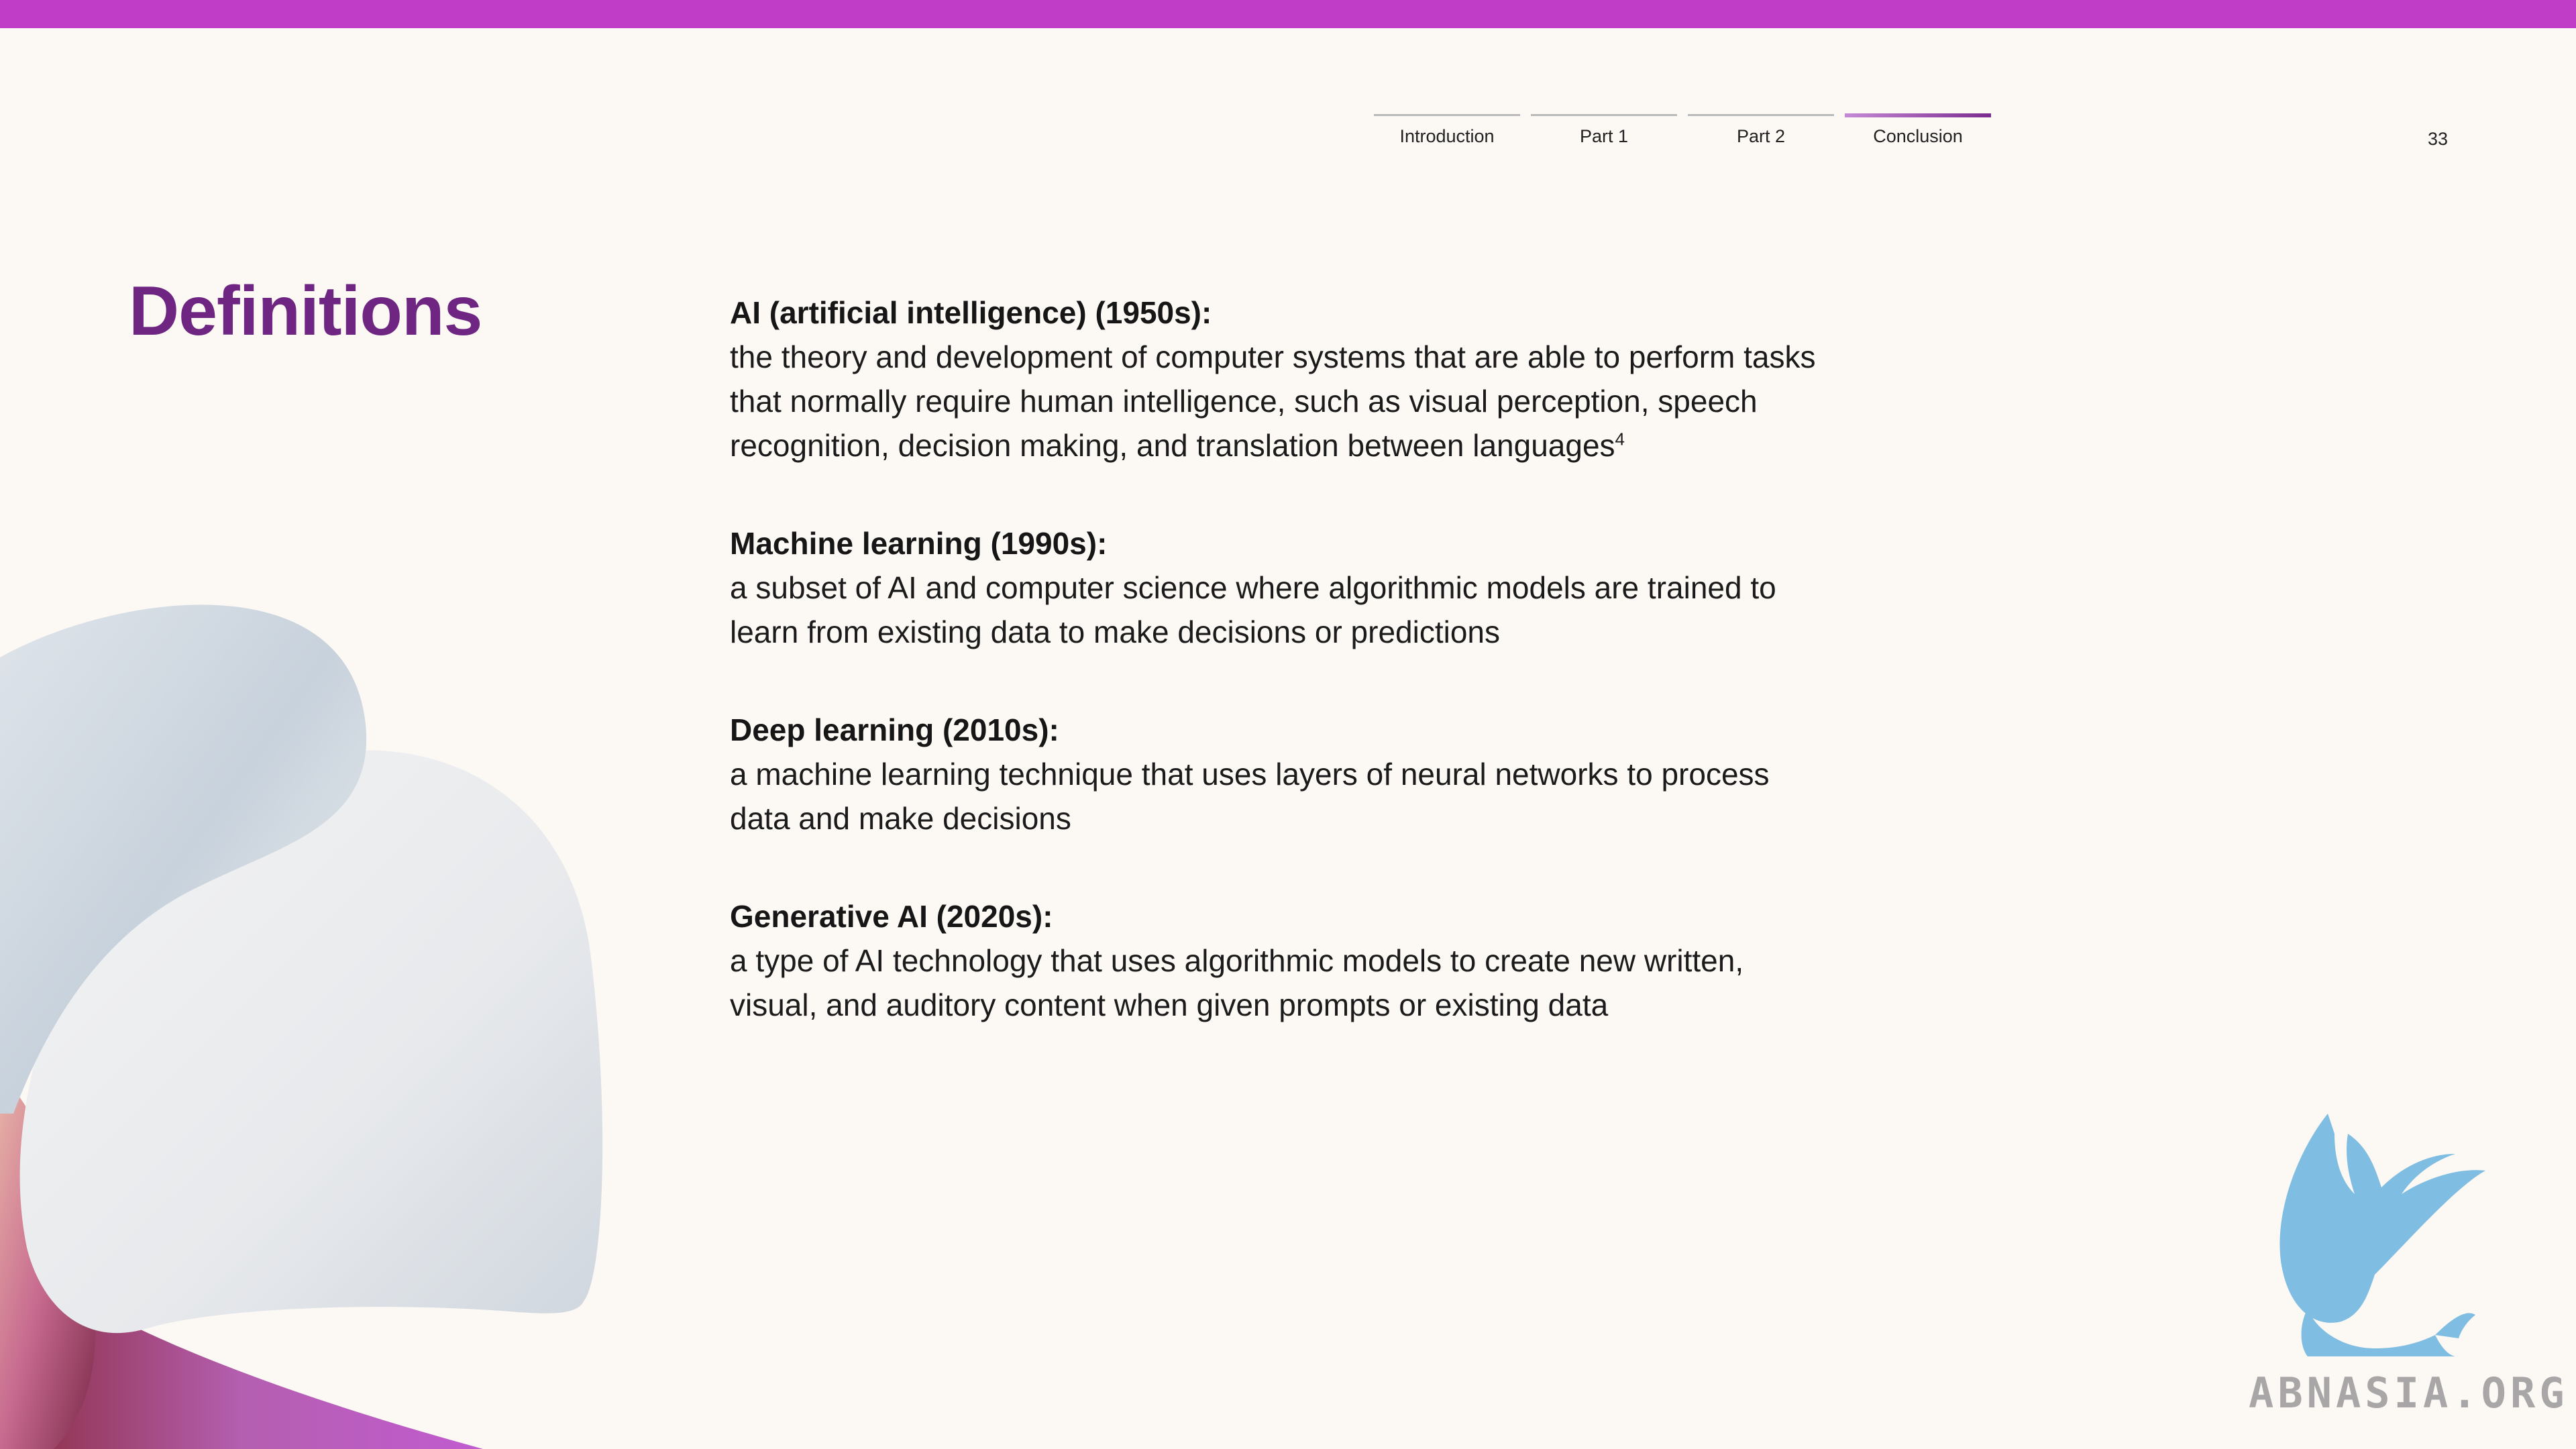 The width and height of the screenshot is (2576, 1449). Describe the element at coordinates (1604, 130) in the screenshot. I see `tab-part-1: Part 1` at that location.